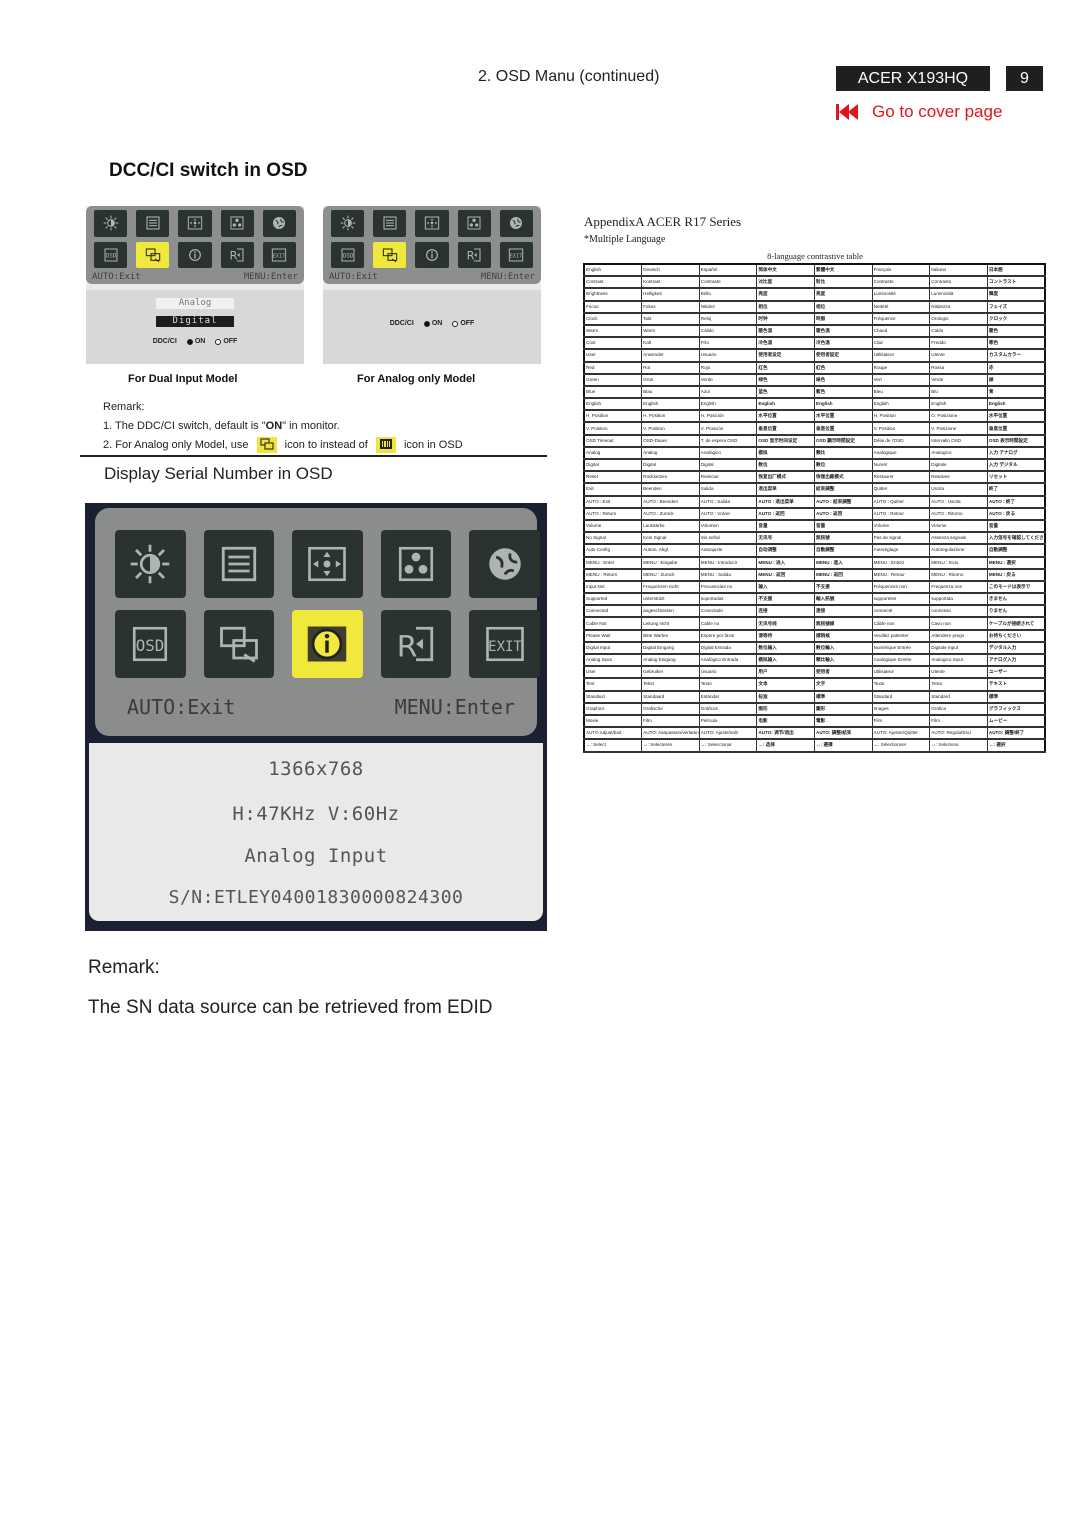 This screenshot has height=1527, width=1080. Describe the element at coordinates (728, 404) in the screenshot. I see `table-cell: English` at that location.